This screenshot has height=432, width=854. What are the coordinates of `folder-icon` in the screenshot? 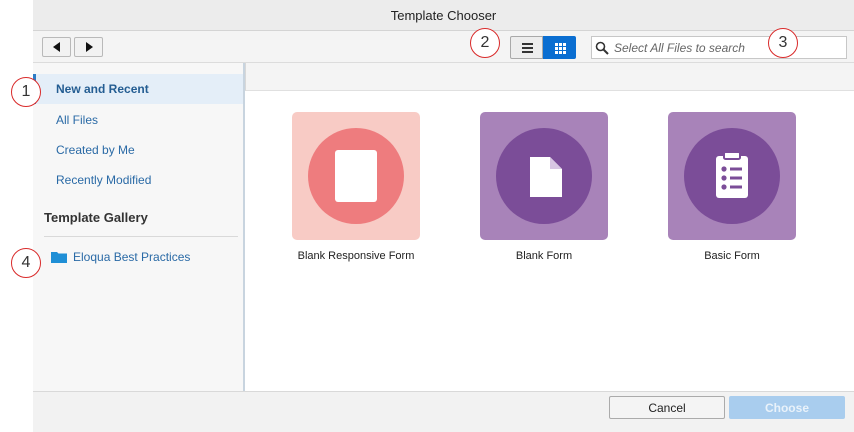 It's located at (59, 257).